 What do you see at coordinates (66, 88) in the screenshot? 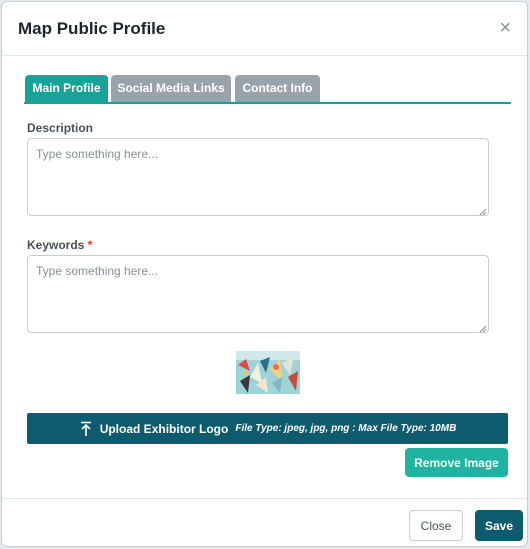
I see `tab-main-profile: Main Profile` at bounding box center [66, 88].